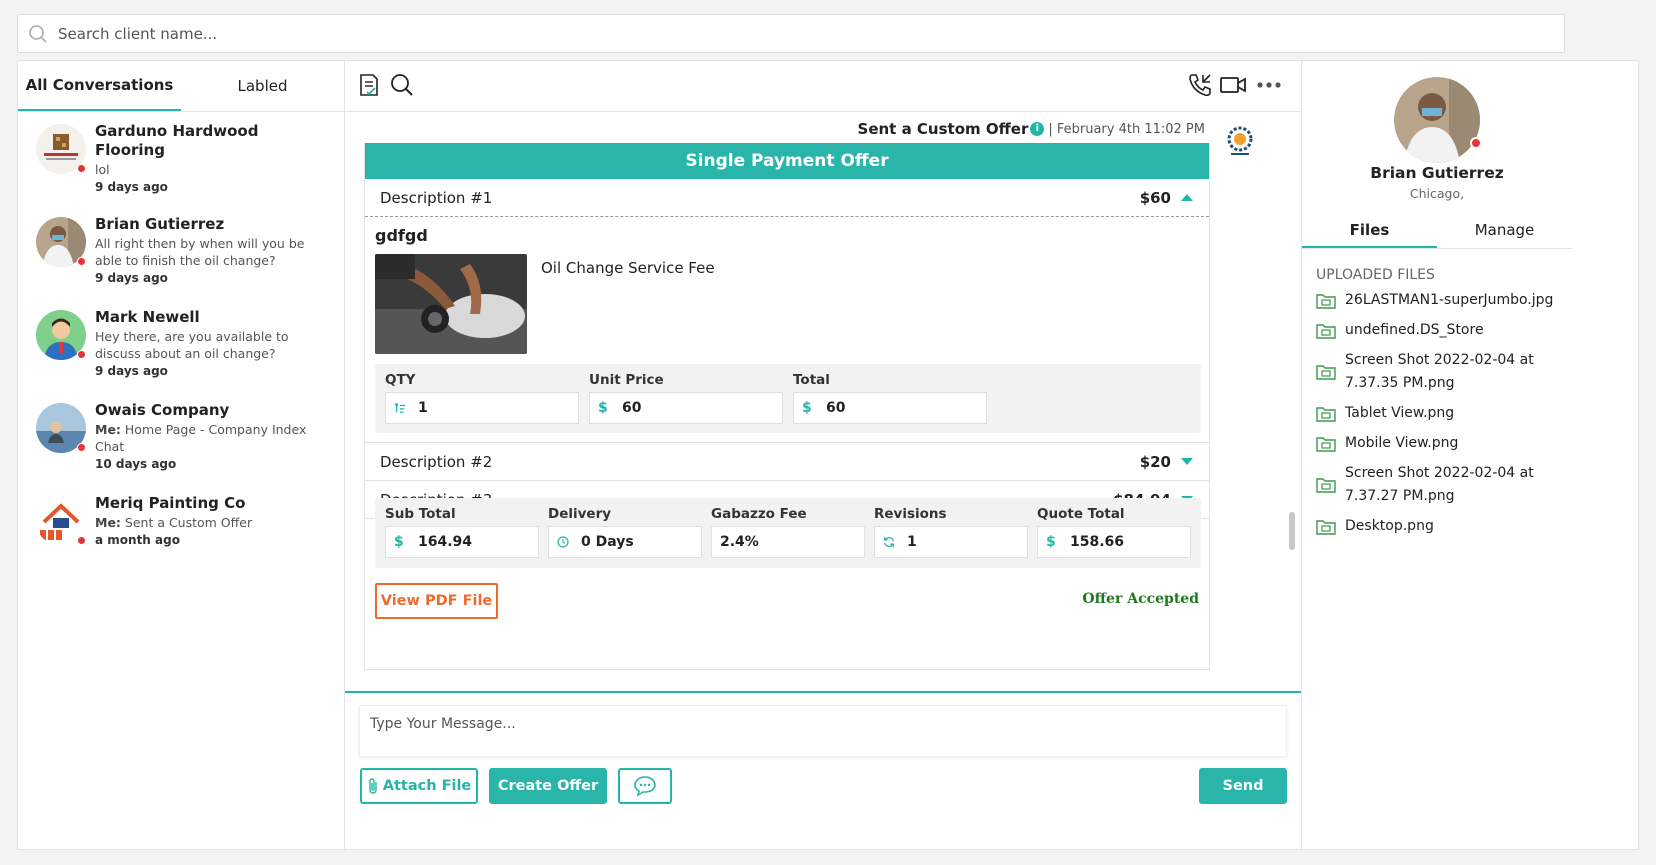 Image resolution: width=1656 pixels, height=865 pixels. What do you see at coordinates (1243, 786) in the screenshot?
I see `send-button: Send` at bounding box center [1243, 786].